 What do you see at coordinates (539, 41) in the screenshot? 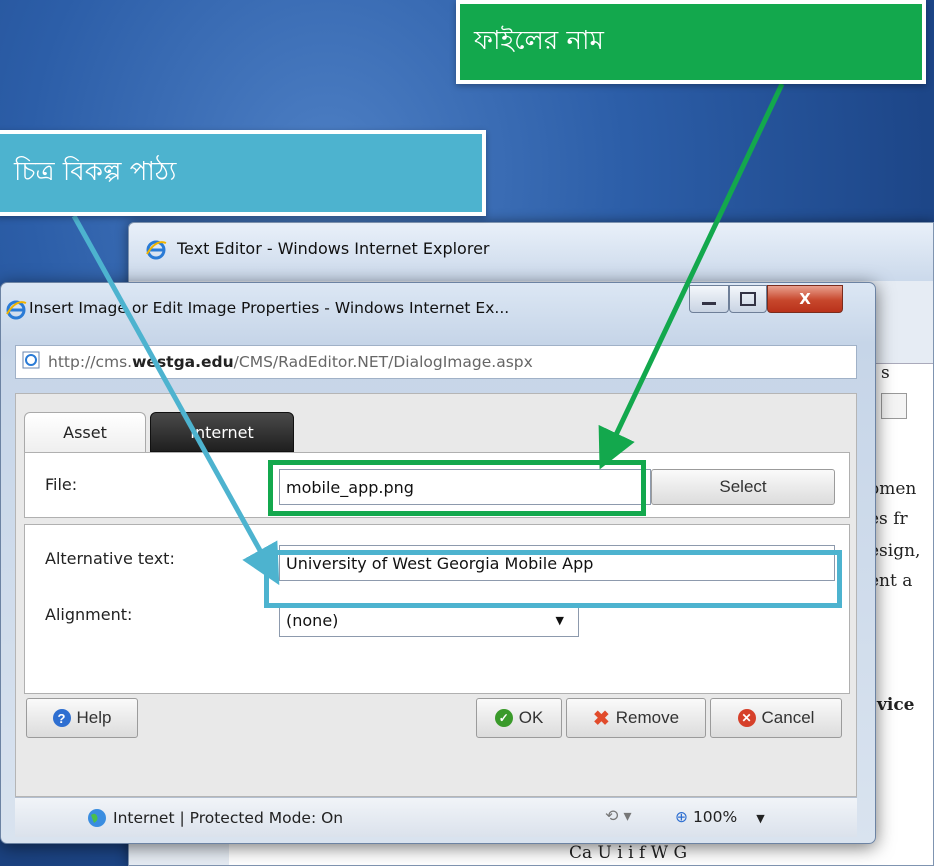
I see `file-name-callout-text: ফাইলের নাম` at bounding box center [539, 41].